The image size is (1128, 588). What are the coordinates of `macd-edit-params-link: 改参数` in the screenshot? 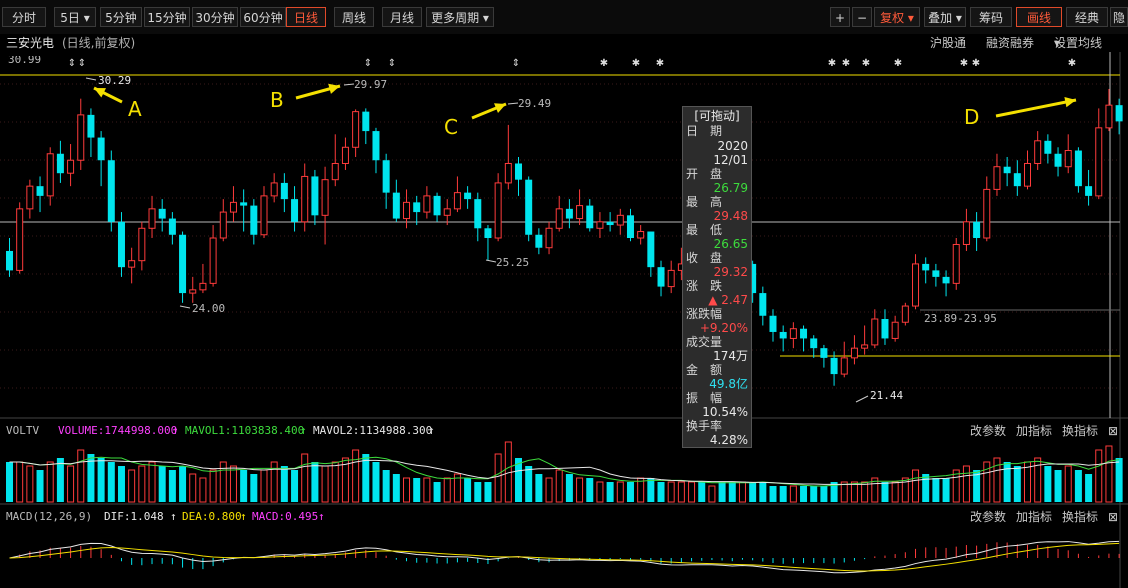 It's located at (988, 517).